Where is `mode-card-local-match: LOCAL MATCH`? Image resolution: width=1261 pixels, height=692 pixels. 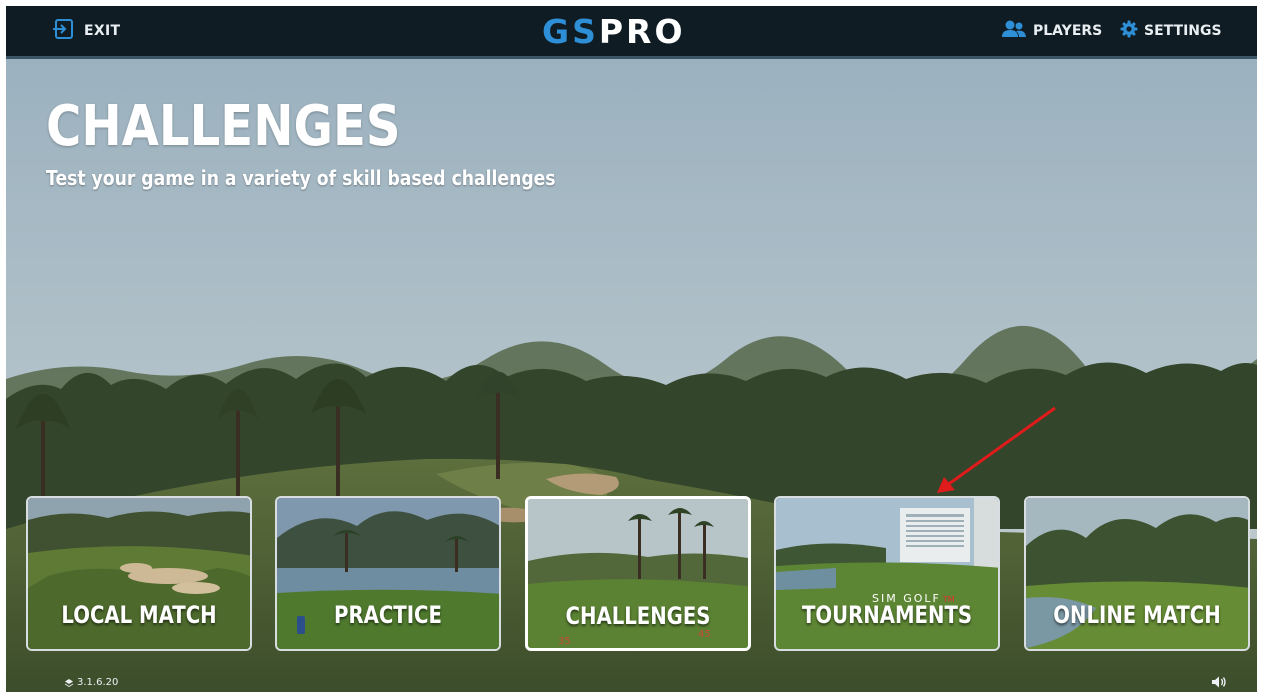 mode-card-local-match: LOCAL MATCH is located at coordinates (139, 573).